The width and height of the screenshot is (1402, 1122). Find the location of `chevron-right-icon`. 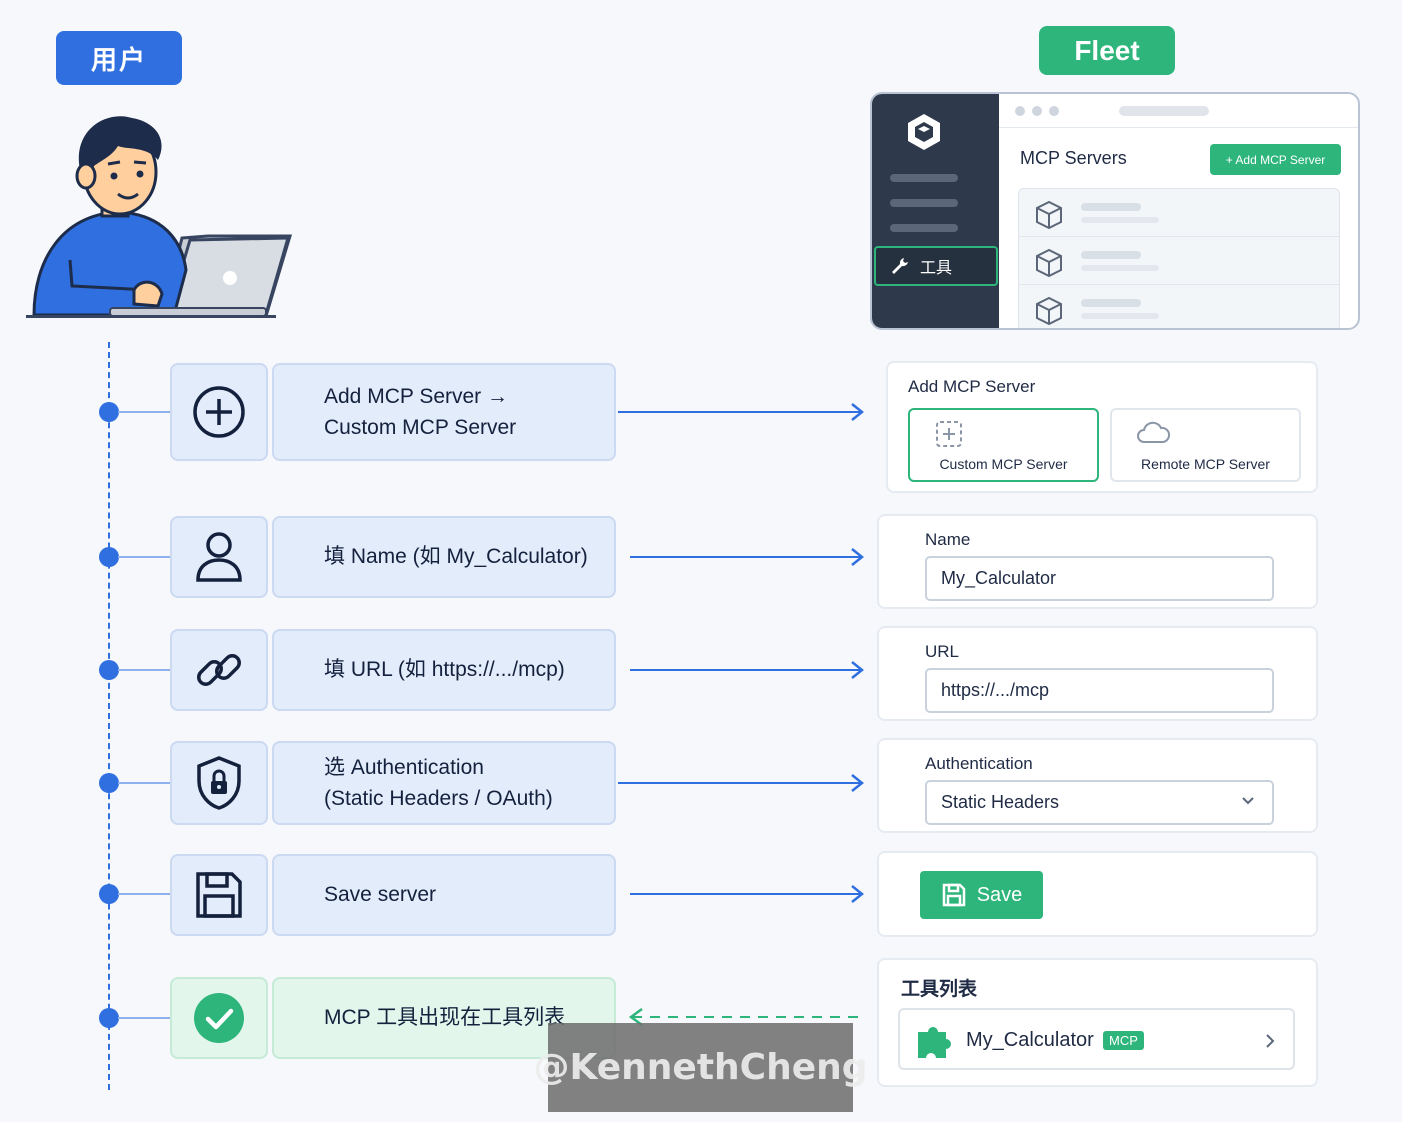

chevron-right-icon is located at coordinates (1270, 1041).